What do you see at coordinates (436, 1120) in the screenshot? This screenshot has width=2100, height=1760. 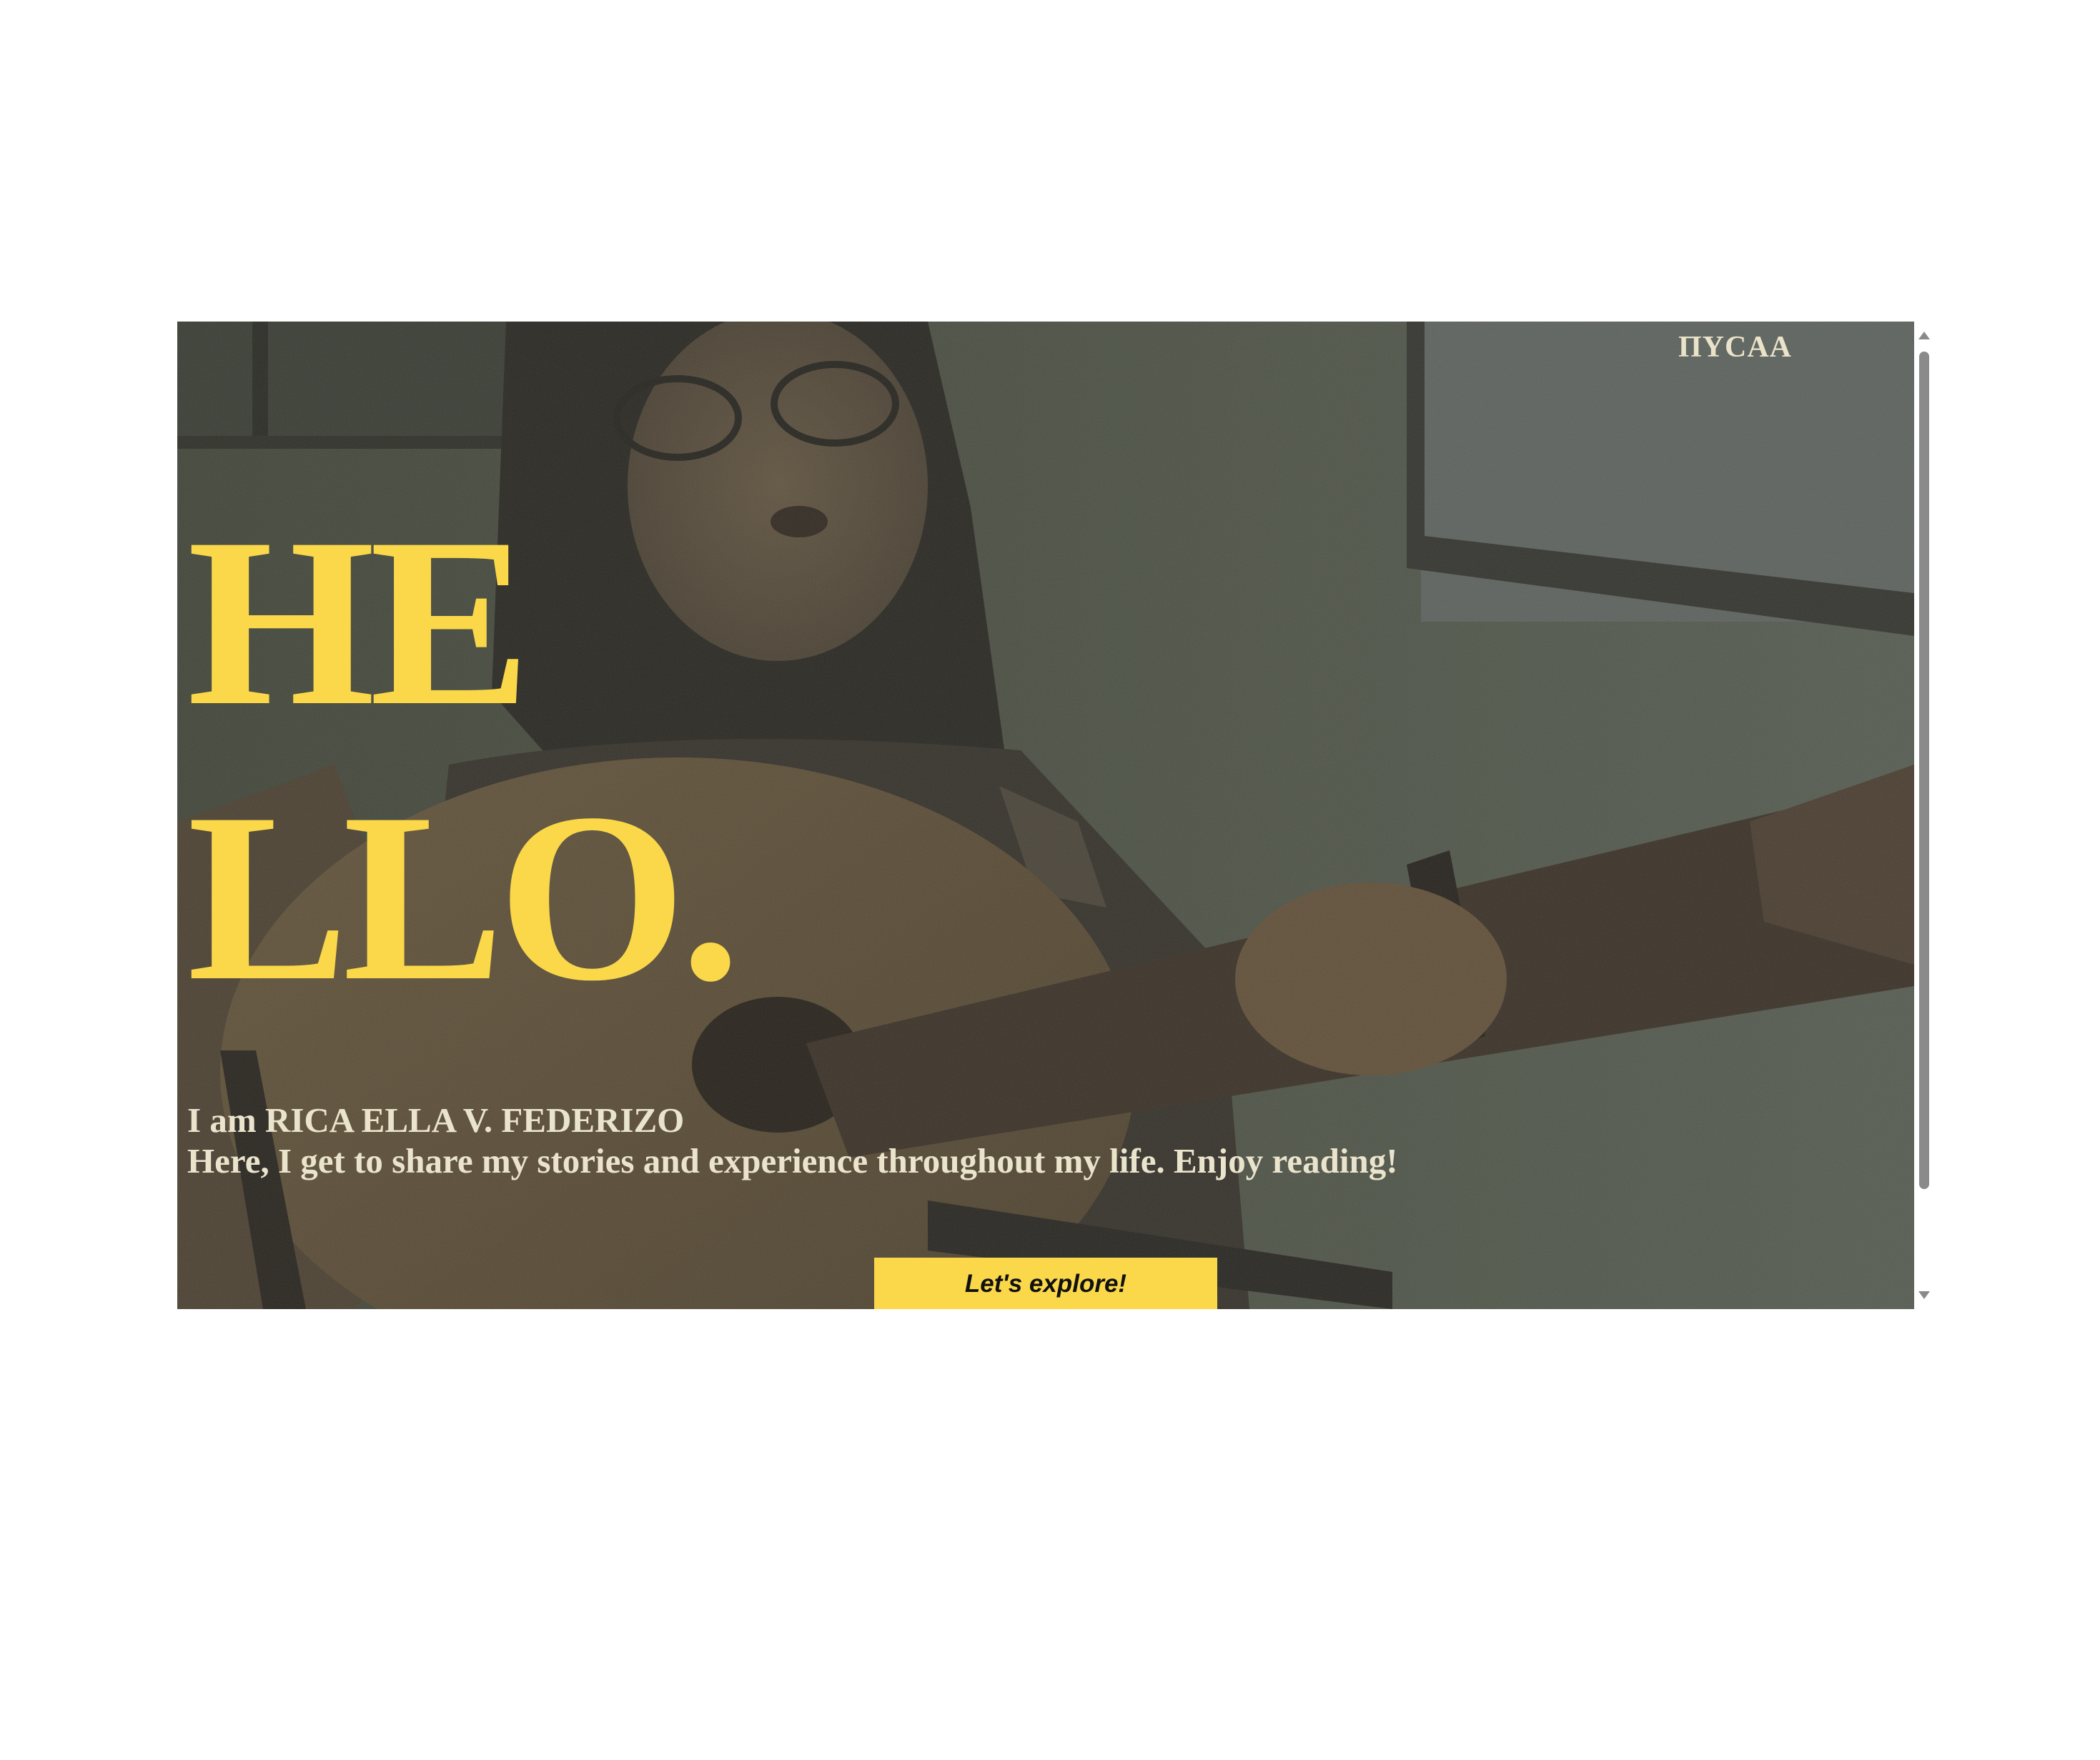 I see `intro-name: I am RICA ELLA V. FEDERIZO` at bounding box center [436, 1120].